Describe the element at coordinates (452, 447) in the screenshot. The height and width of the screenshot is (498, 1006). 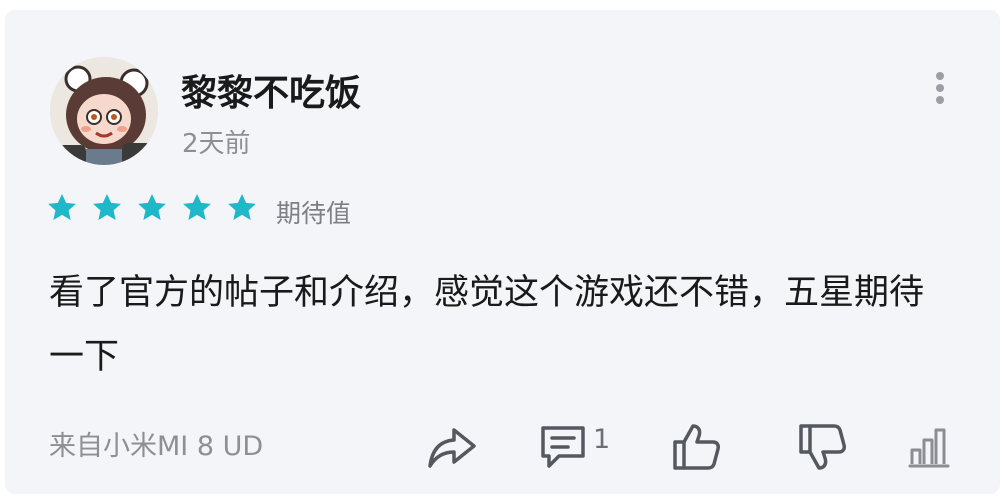
I see `share-icon` at that location.